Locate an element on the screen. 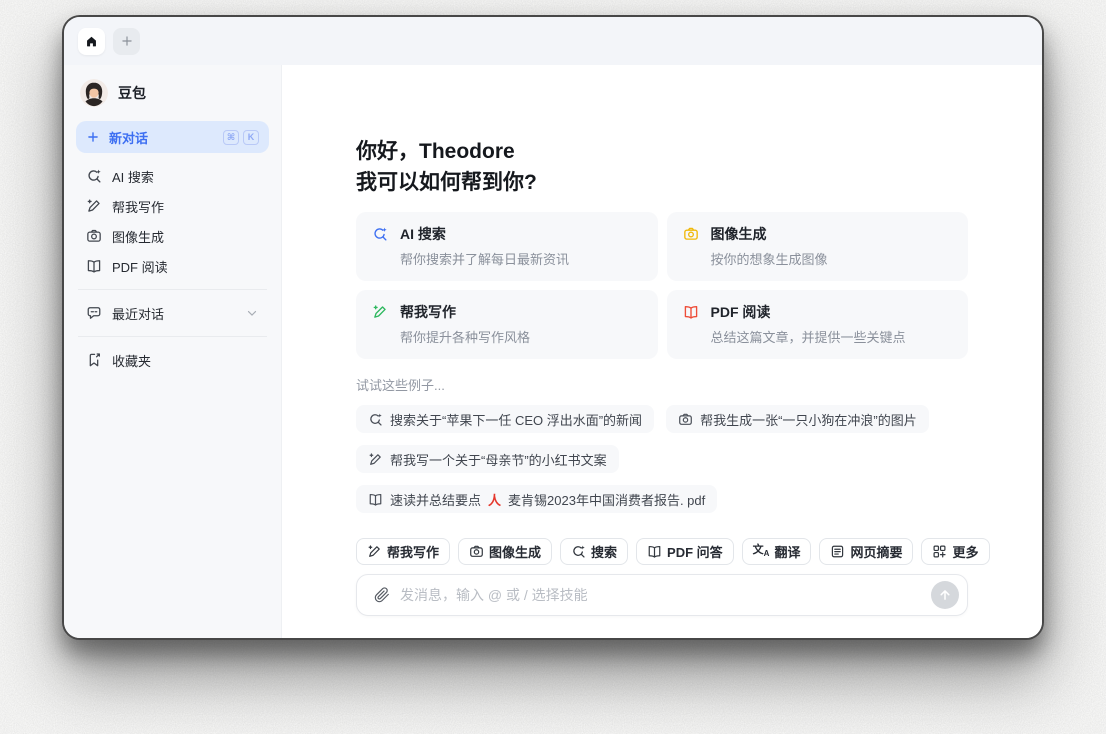 The image size is (1106, 734). skill-chip-translate: 文A 翻译 is located at coordinates (776, 551).